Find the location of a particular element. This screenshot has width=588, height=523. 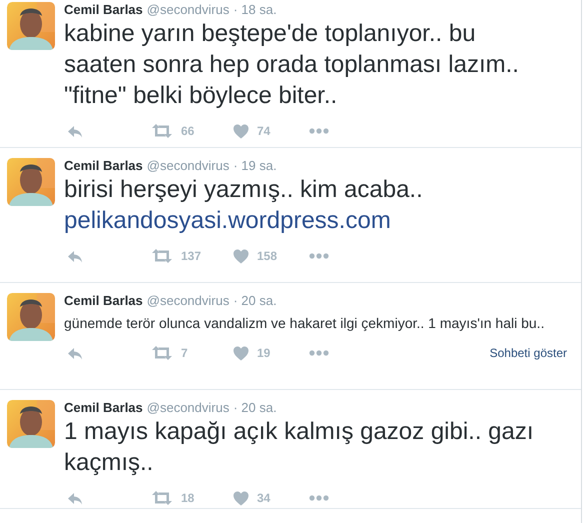

retweet-count: 7 is located at coordinates (184, 353).